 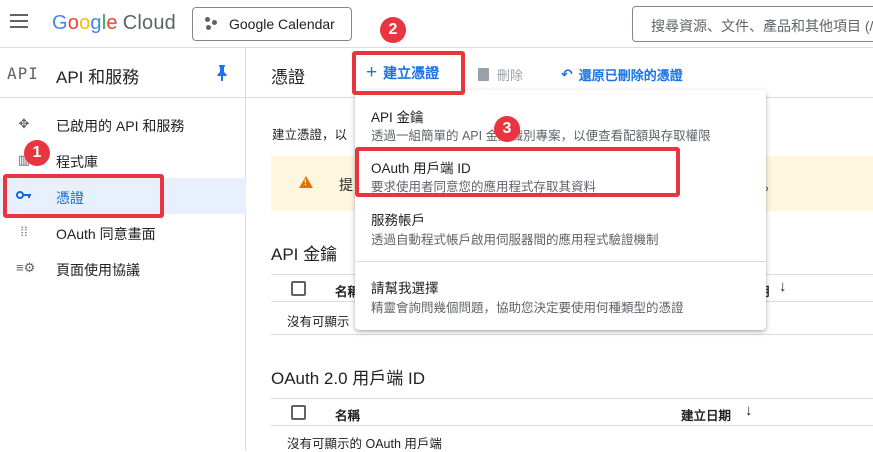 What do you see at coordinates (212, 24) in the screenshot?
I see `project-icon` at bounding box center [212, 24].